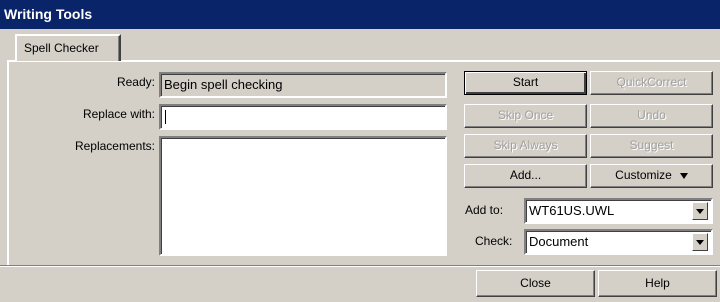 This screenshot has height=302, width=720. What do you see at coordinates (68, 47) in the screenshot?
I see `tab-spell-checker: Spell Checker` at bounding box center [68, 47].